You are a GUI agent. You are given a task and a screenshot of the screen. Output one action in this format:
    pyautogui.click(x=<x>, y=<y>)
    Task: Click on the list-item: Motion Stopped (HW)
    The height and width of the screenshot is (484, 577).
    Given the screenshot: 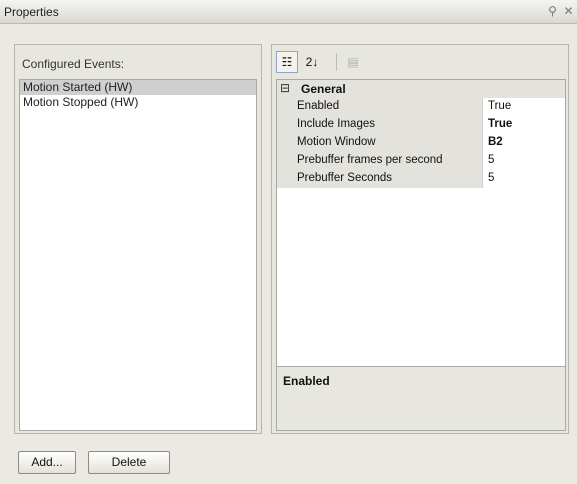 What is the action you would take?
    pyautogui.click(x=138, y=102)
    